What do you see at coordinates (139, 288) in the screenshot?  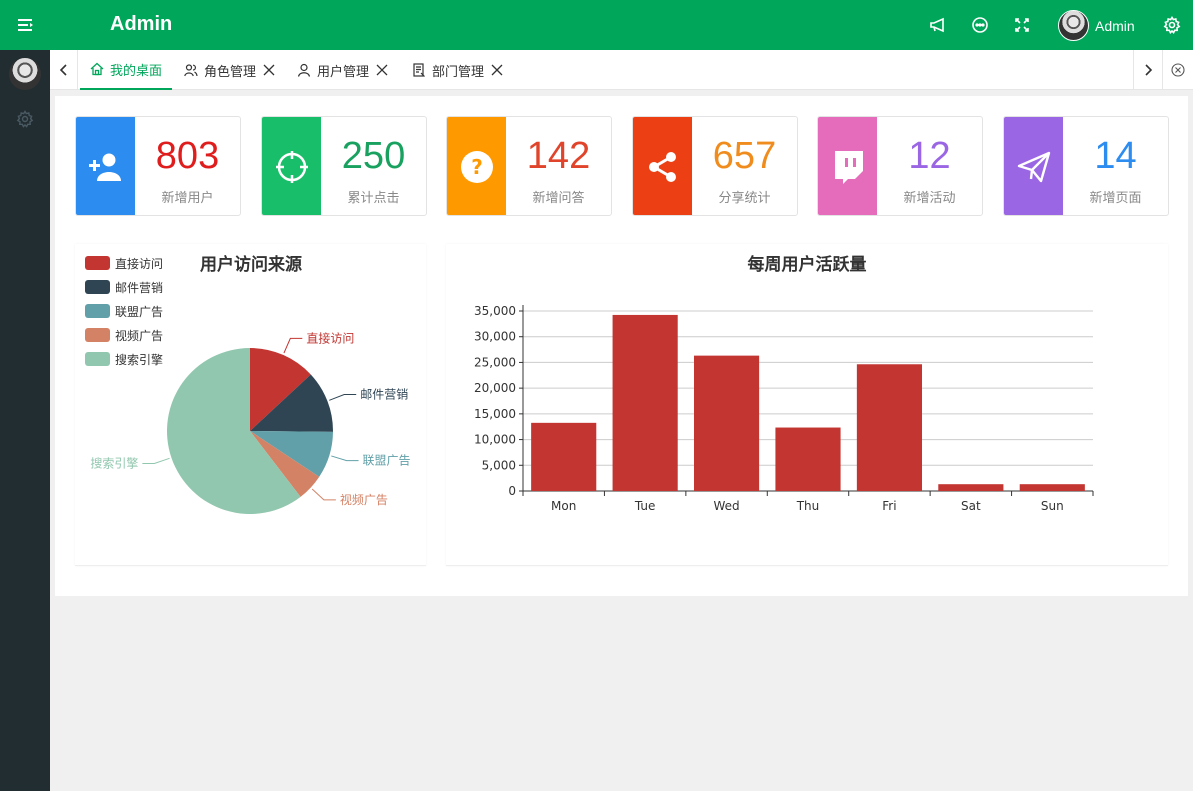 I see `legend-label: 邮件营销` at bounding box center [139, 288].